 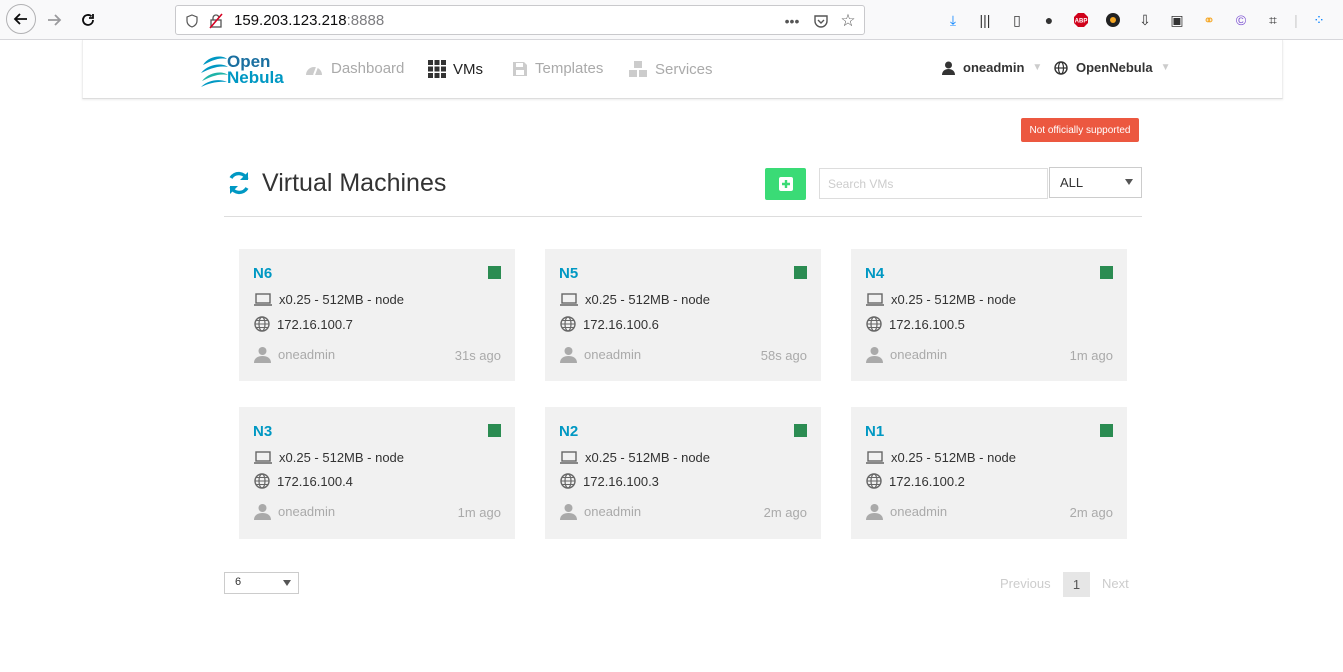 I want to click on vm-ip-text: 172.16.100.3, so click(x=621, y=481).